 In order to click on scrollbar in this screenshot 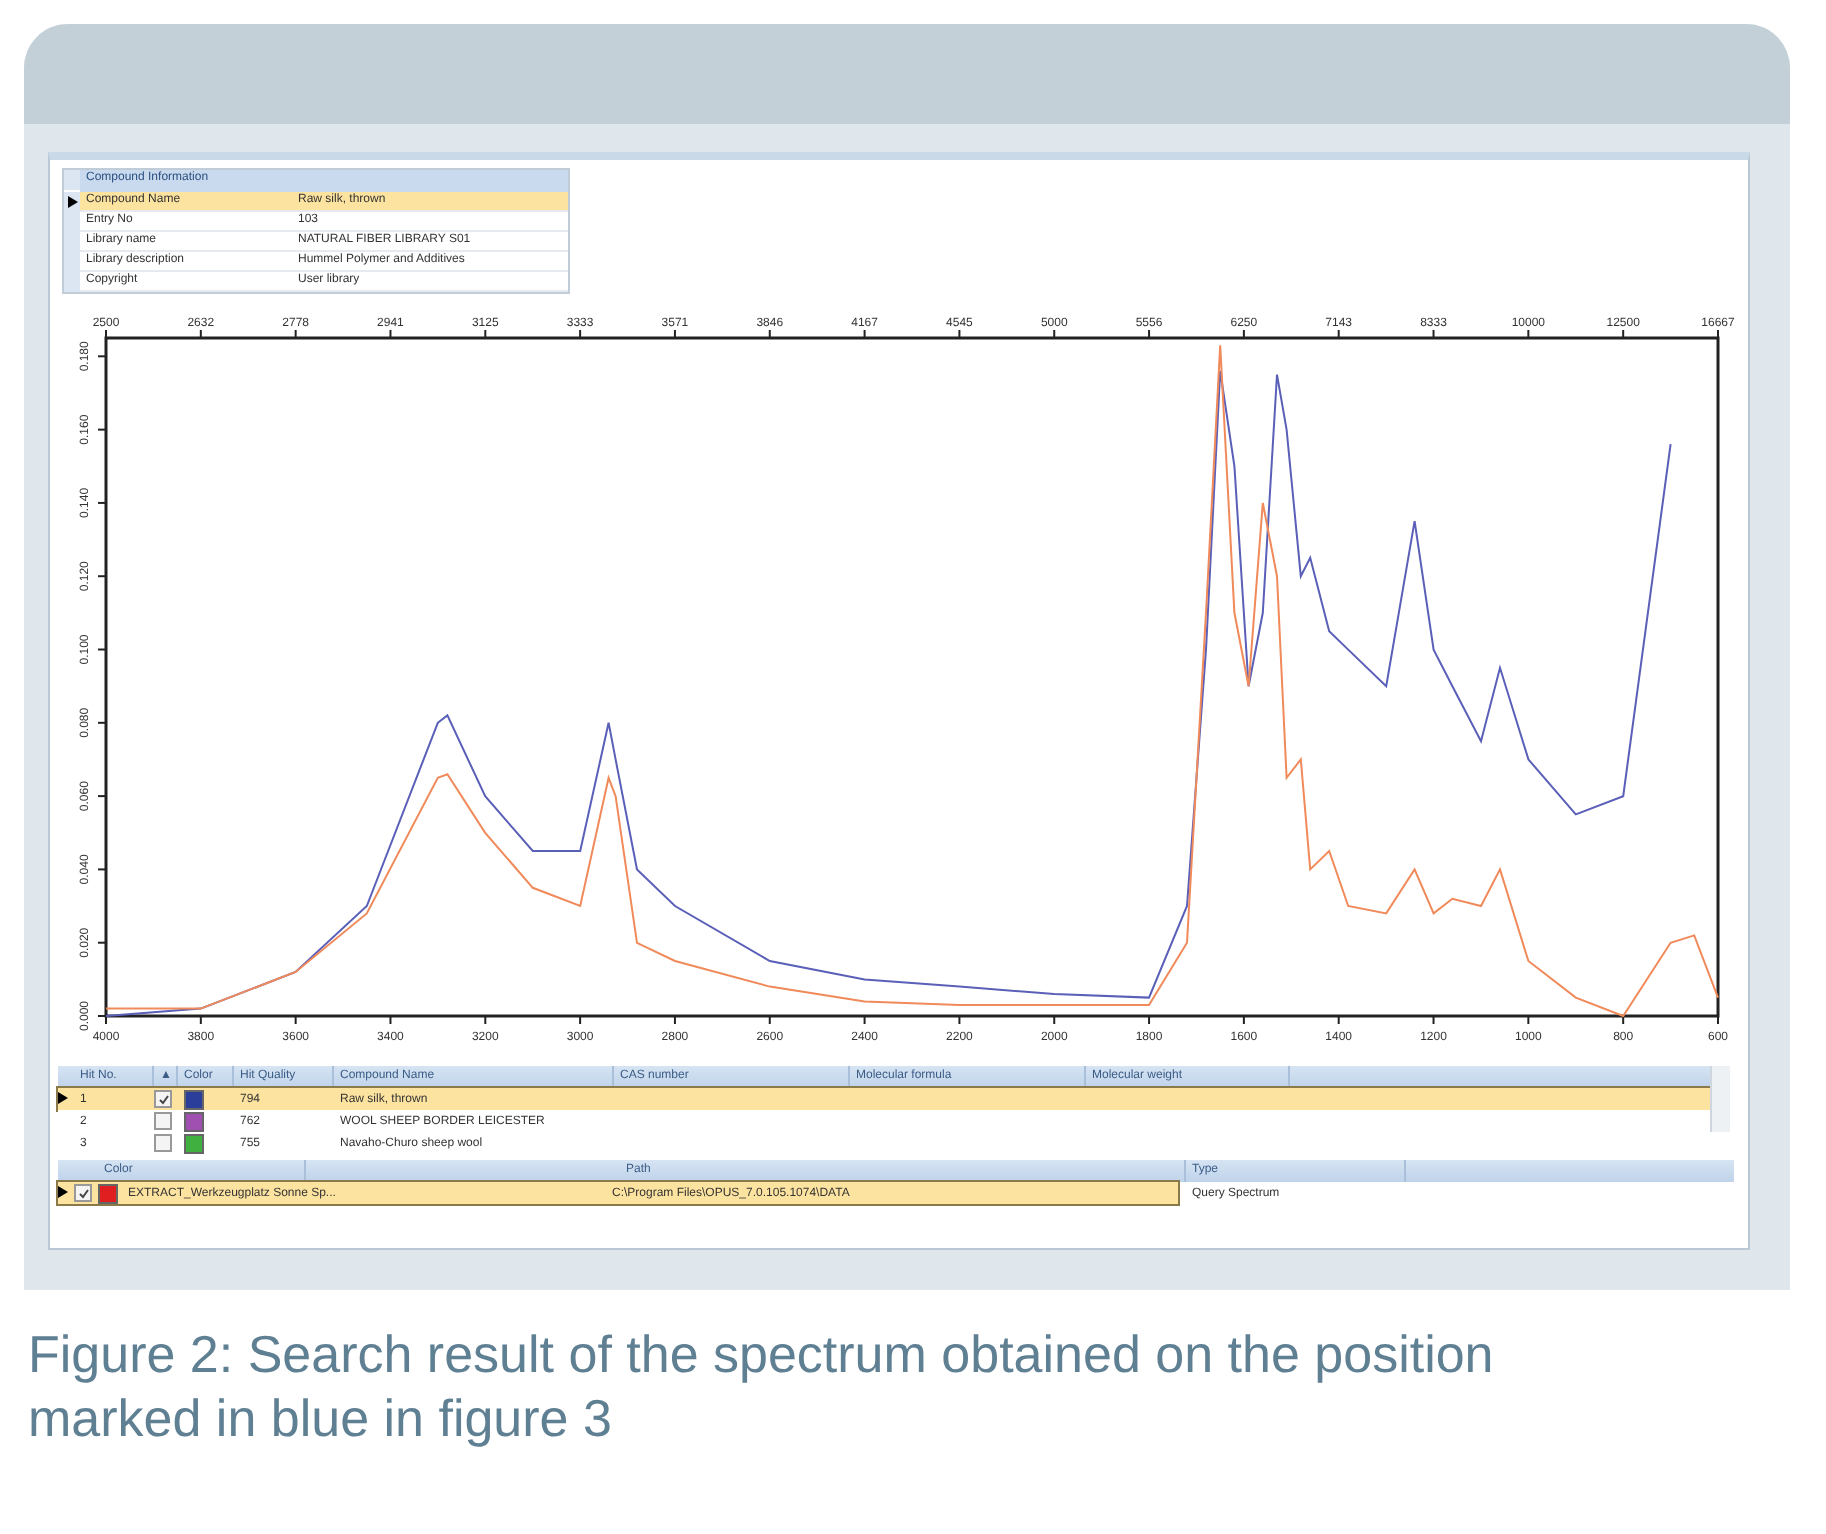, I will do `click(1720, 1099)`.